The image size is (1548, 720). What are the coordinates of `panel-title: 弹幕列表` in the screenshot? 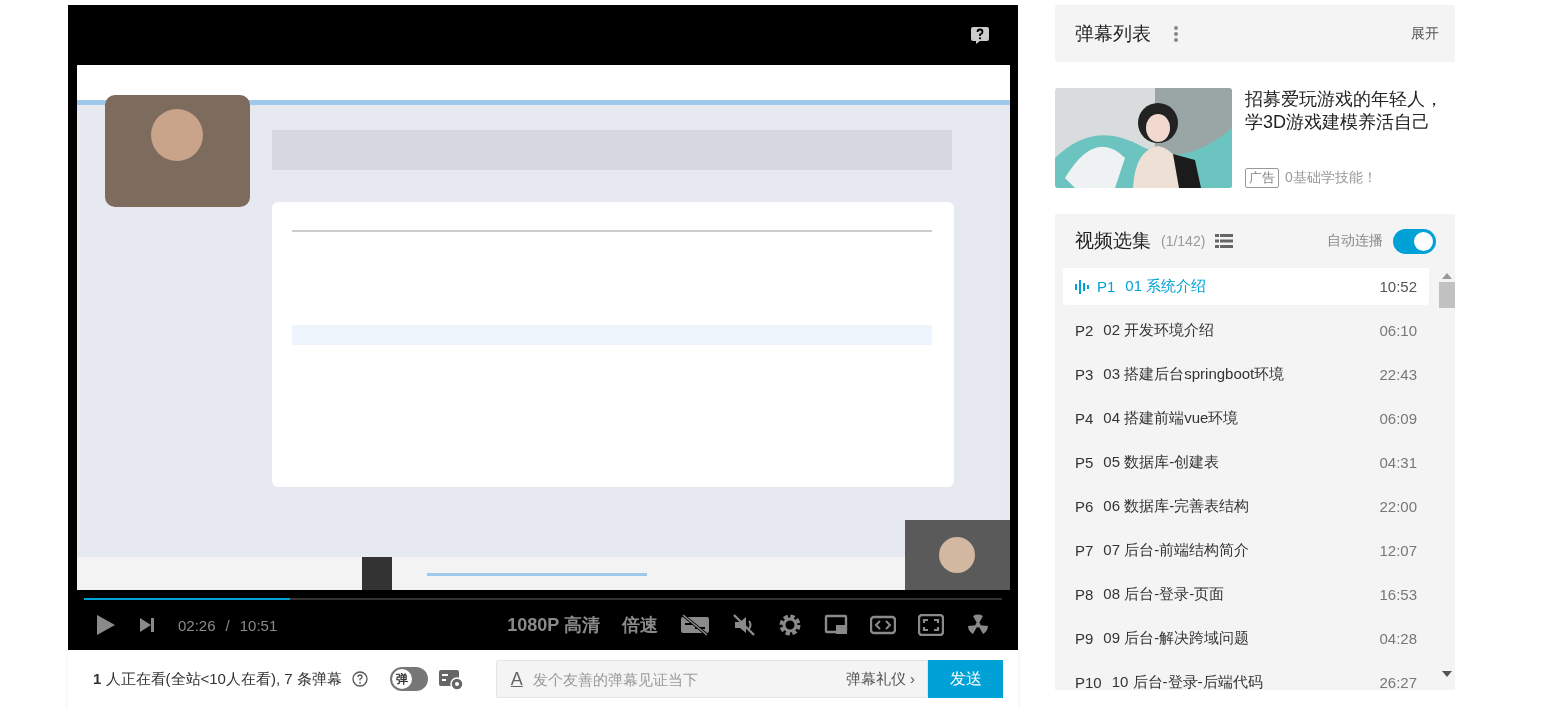 It's located at (1113, 33).